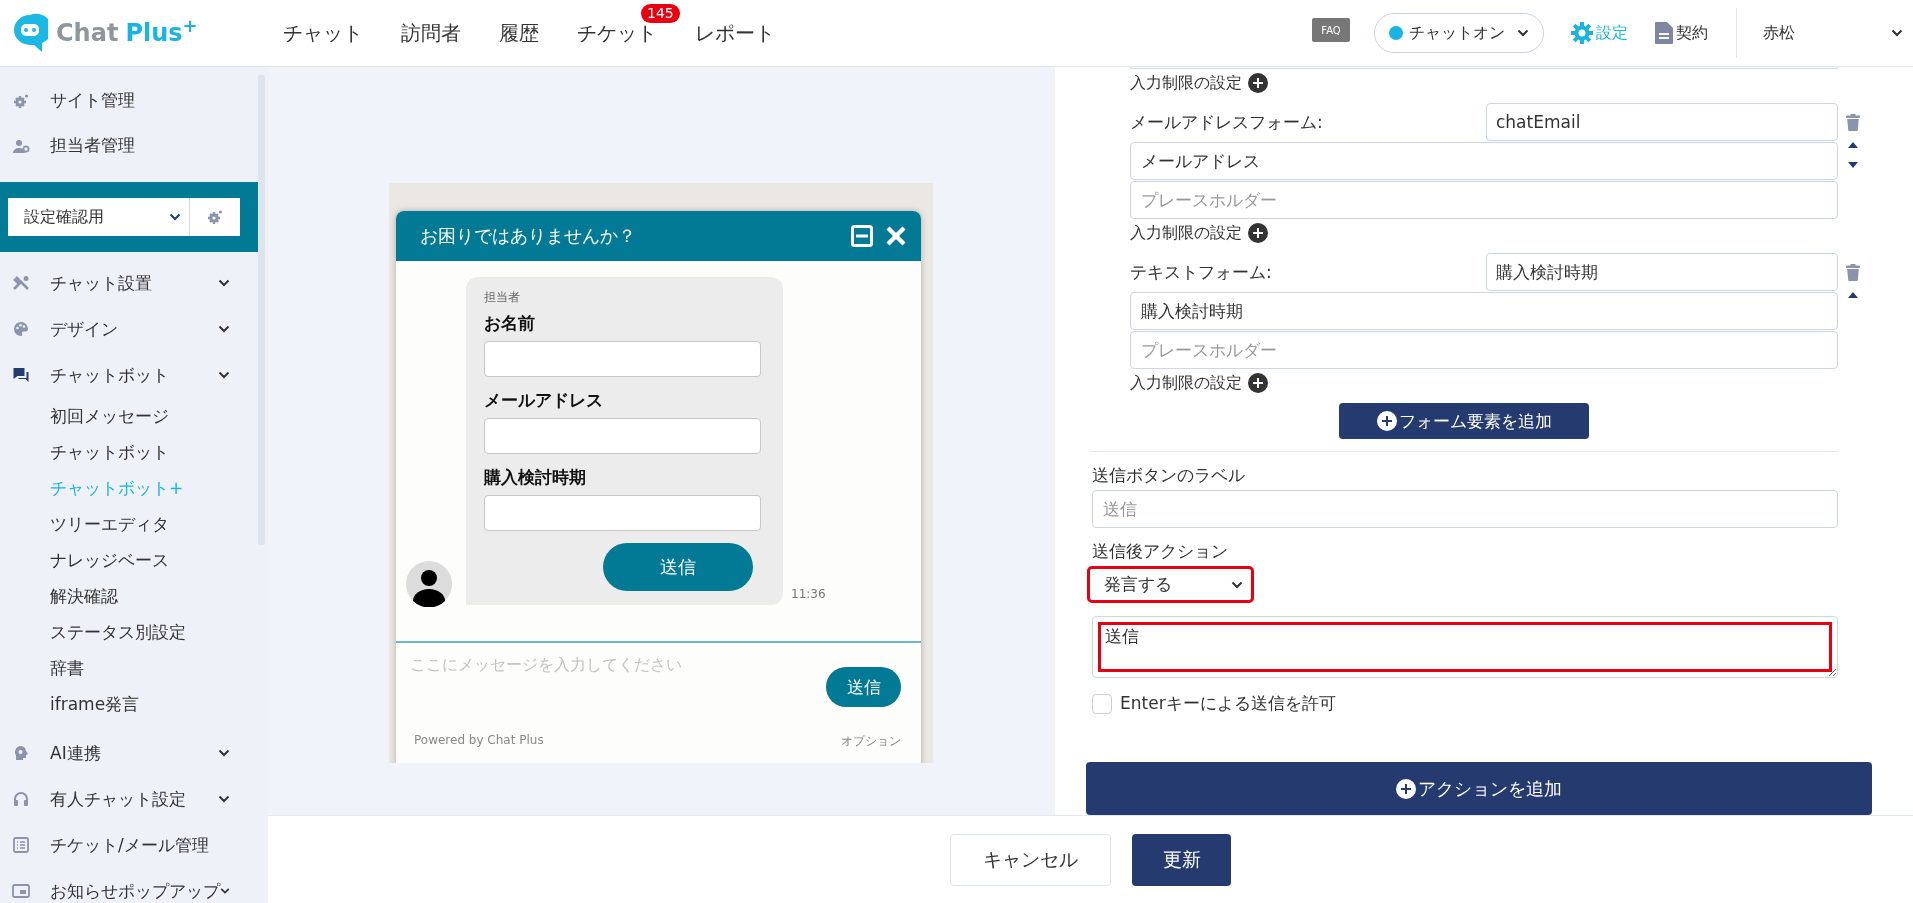 The width and height of the screenshot is (1913, 903). What do you see at coordinates (479, 741) in the screenshot?
I see `powered-by-text: Powered by Chat Plus` at bounding box center [479, 741].